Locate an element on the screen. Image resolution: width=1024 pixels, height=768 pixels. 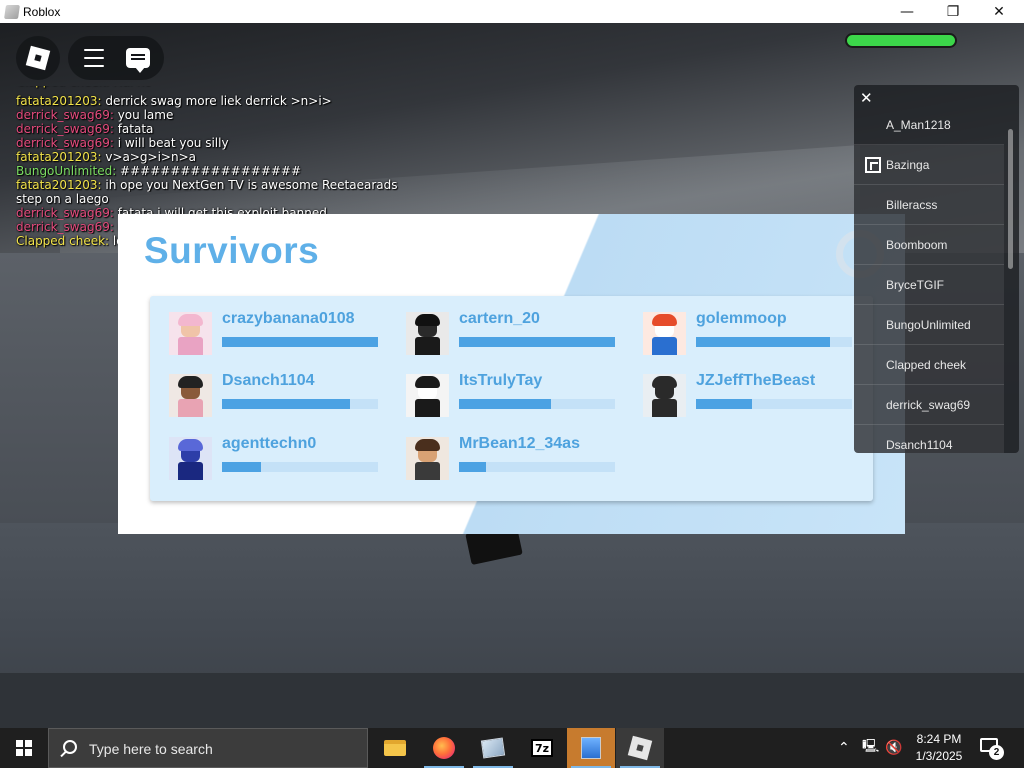
clock-date: 1/3/2025 is located at coordinates (939, 756).